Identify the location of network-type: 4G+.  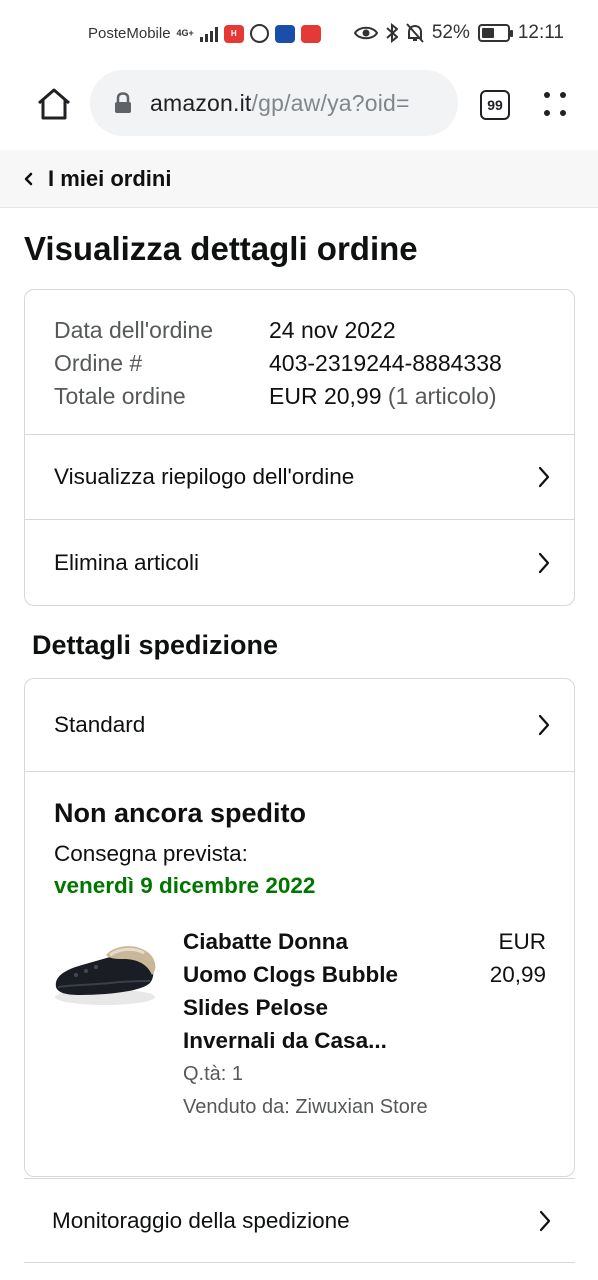
(185, 33).